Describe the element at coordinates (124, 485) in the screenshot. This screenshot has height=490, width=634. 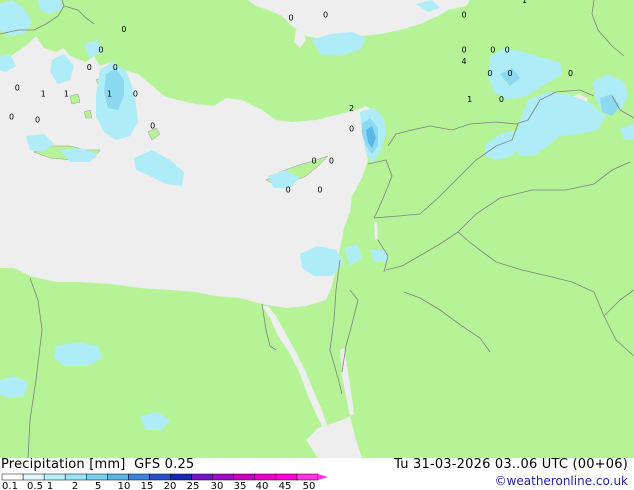
I see `legend-label-5: 10` at that location.